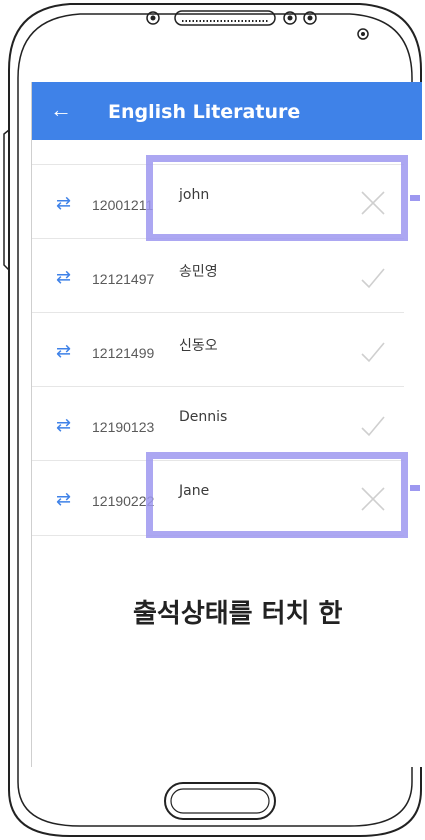  I want to click on student-name: 신동오, so click(198, 346).